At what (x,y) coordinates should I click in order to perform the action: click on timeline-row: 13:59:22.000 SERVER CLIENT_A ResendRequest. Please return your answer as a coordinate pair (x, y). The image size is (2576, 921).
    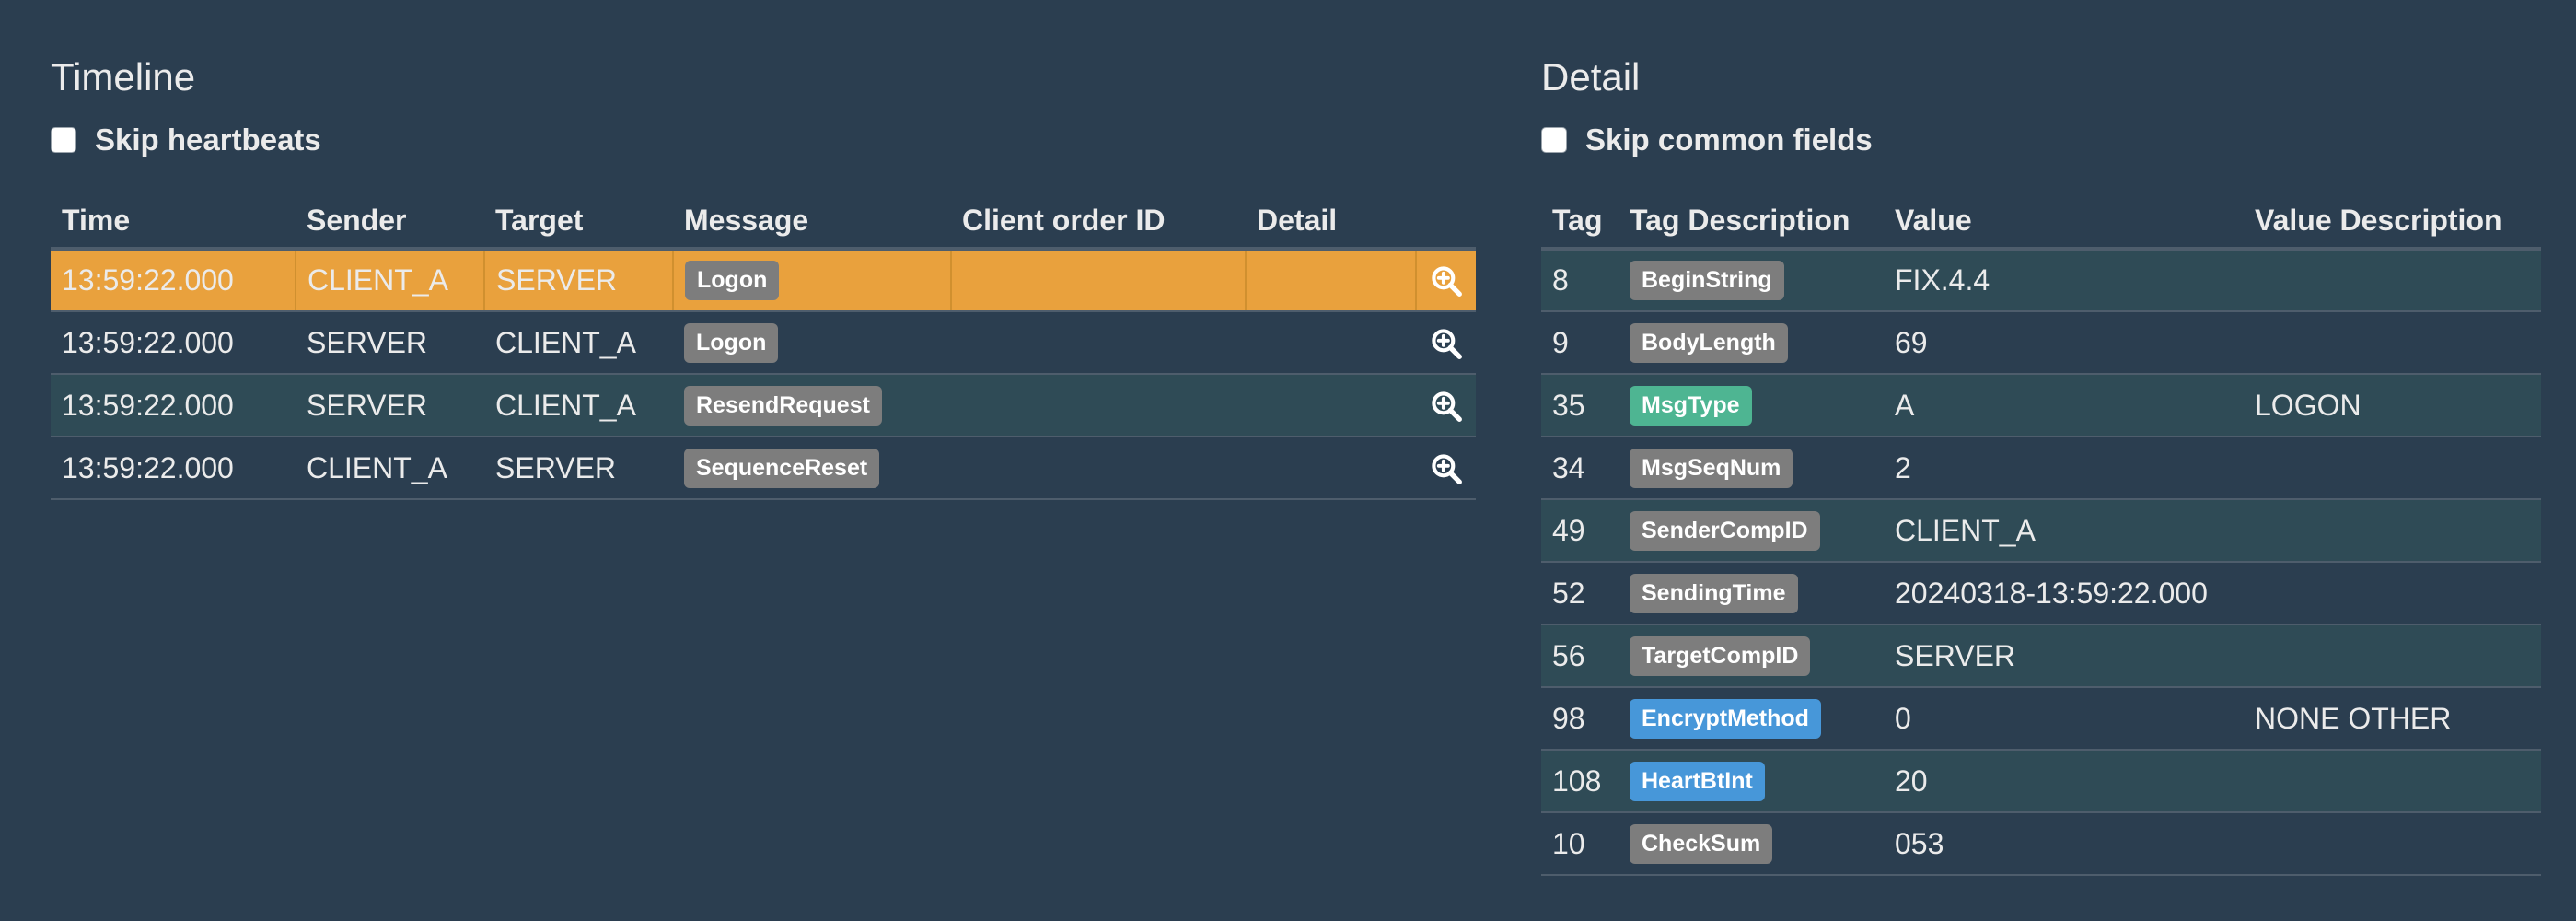
    Looking at the image, I should click on (763, 406).